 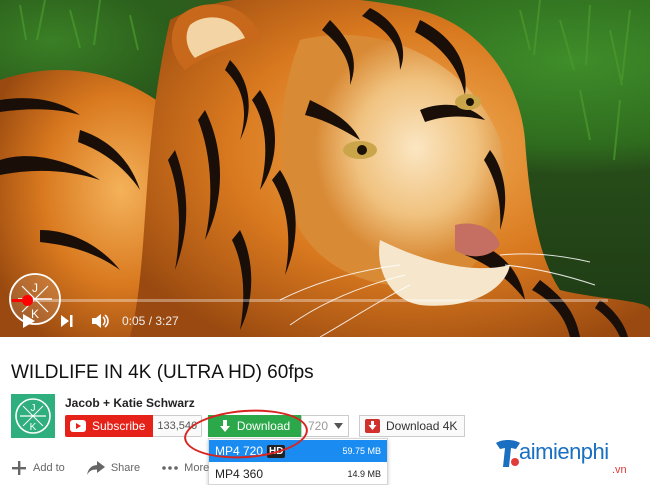 I want to click on next-button, so click(x=67, y=321).